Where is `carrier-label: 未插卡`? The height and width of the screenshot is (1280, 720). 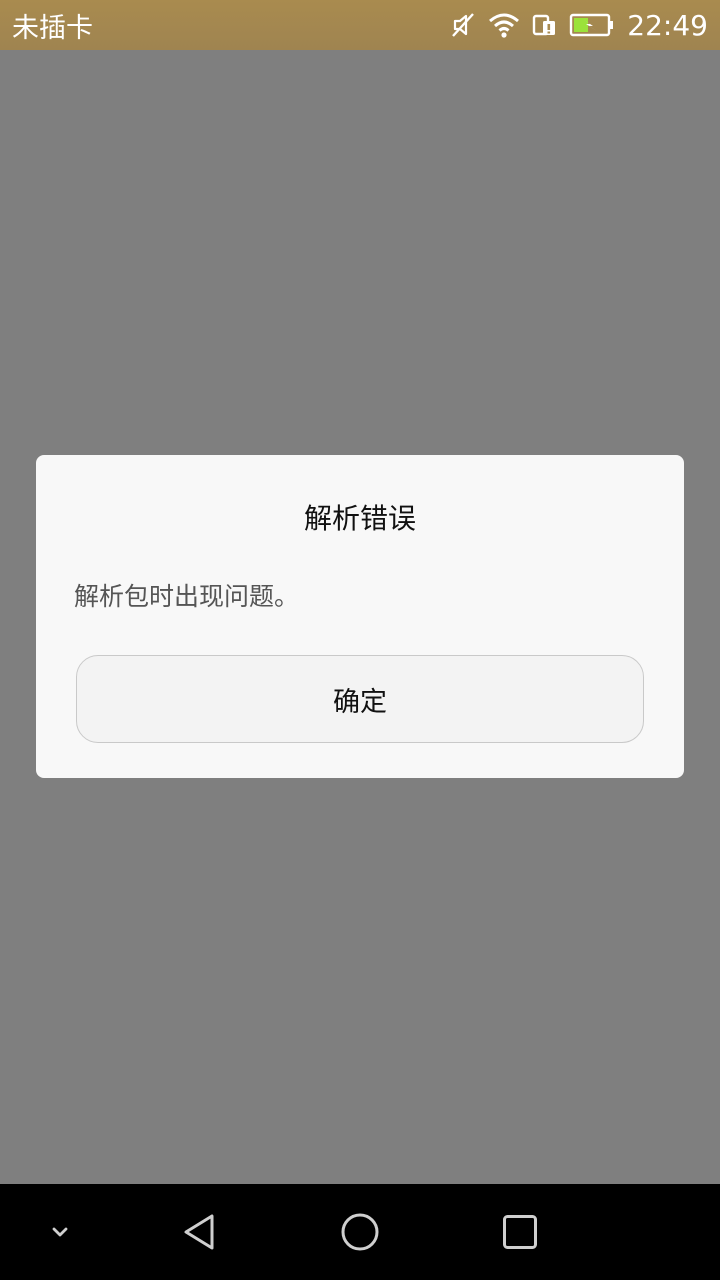 carrier-label: 未插卡 is located at coordinates (52, 28).